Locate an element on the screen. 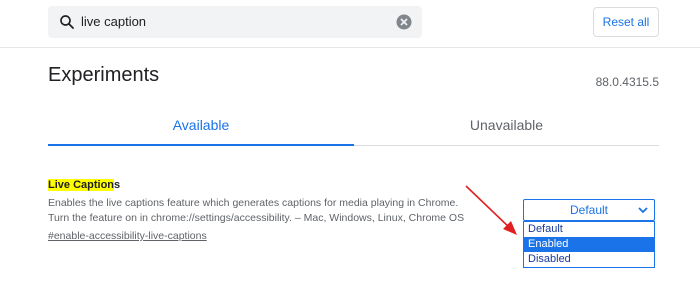  search-icon is located at coordinates (67, 22).